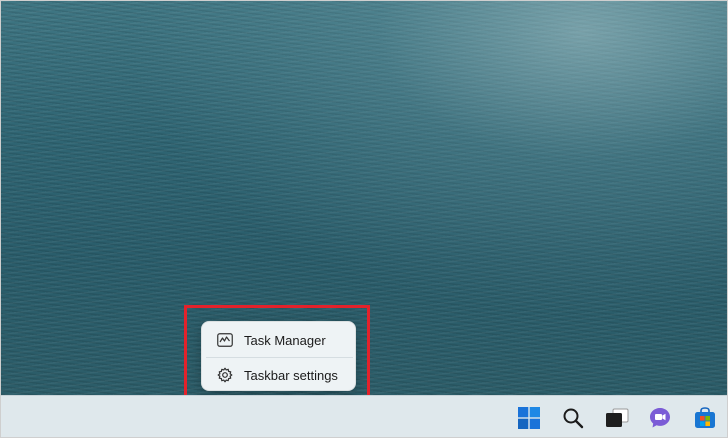 This screenshot has height=438, width=728. Describe the element at coordinates (291, 375) in the screenshot. I see `taskbar-settings-label: Taskbar settings` at that location.